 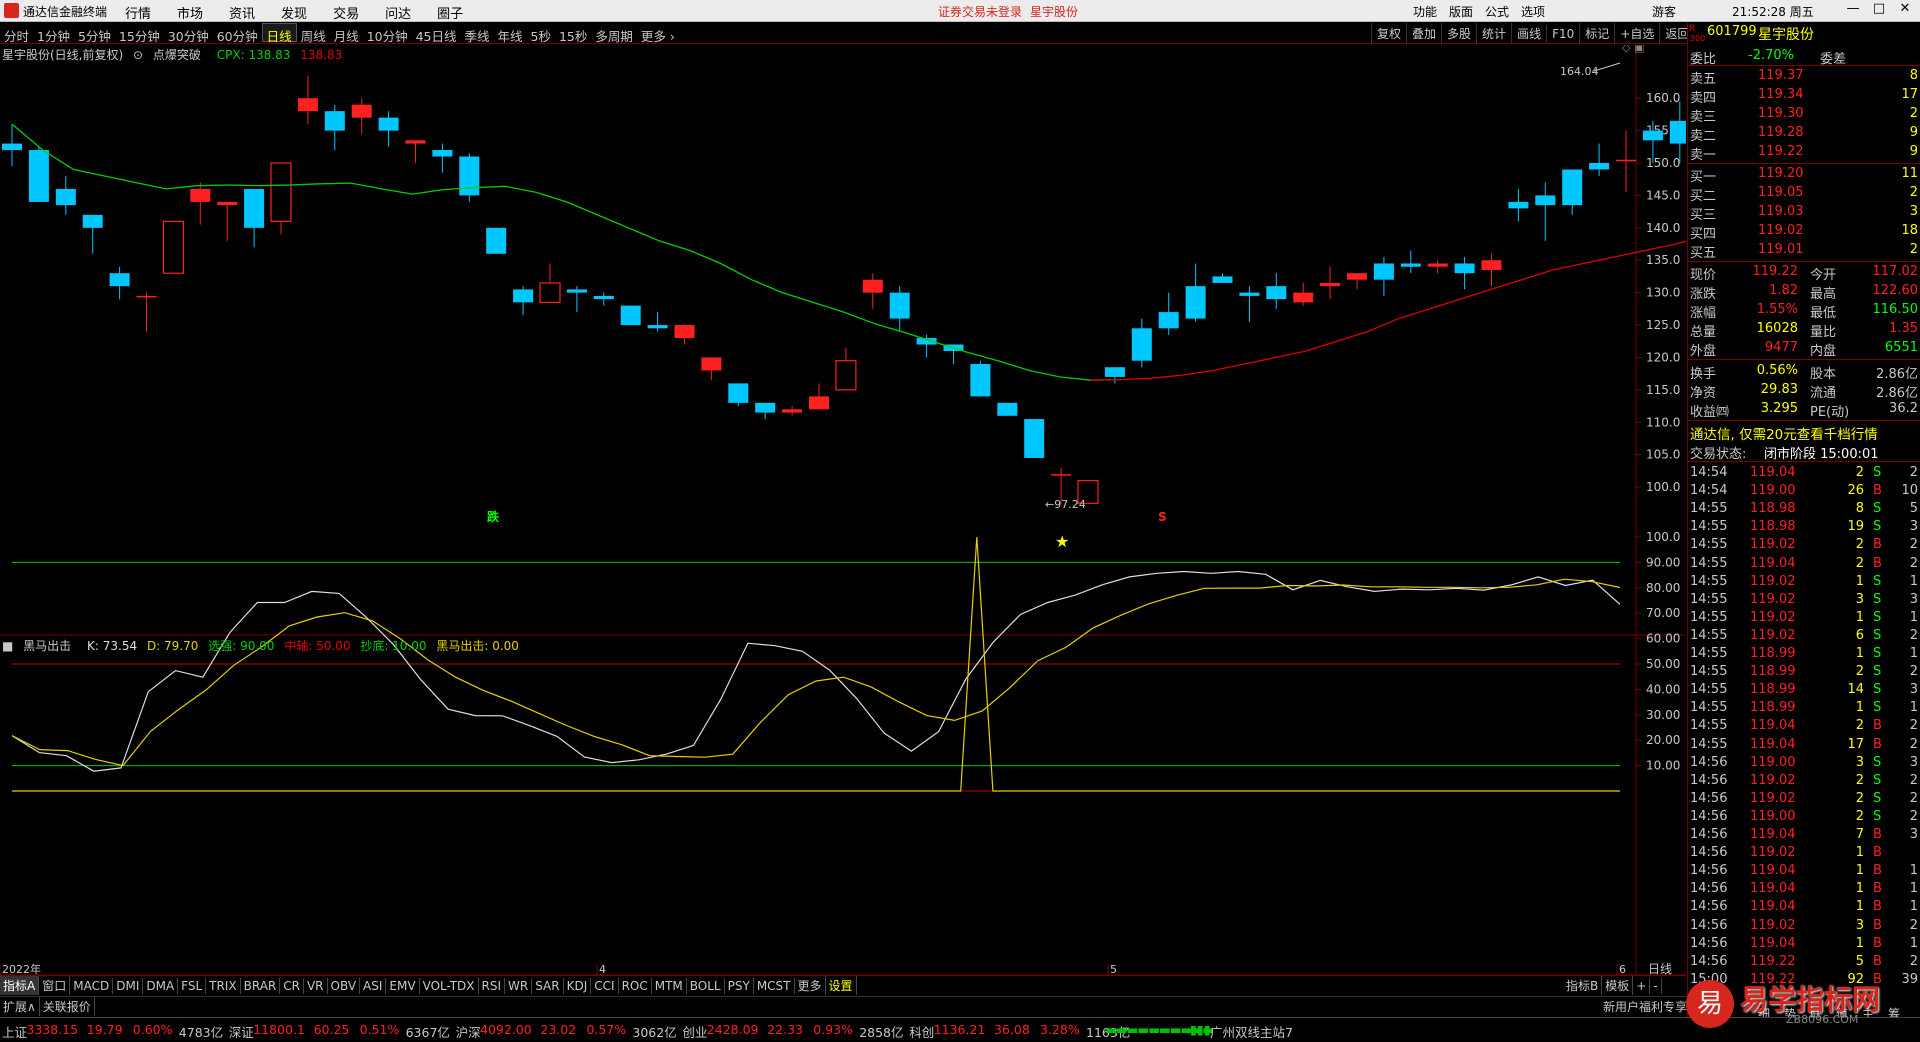 I want to click on indicator-tab-9: VR, so click(x=316, y=986).